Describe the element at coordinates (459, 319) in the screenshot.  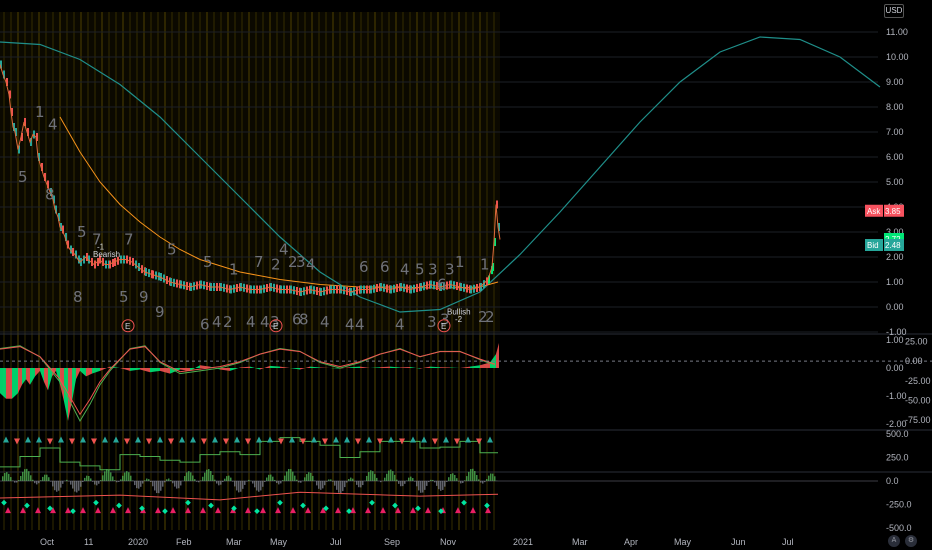
I see `signal-note-label: -2` at that location.